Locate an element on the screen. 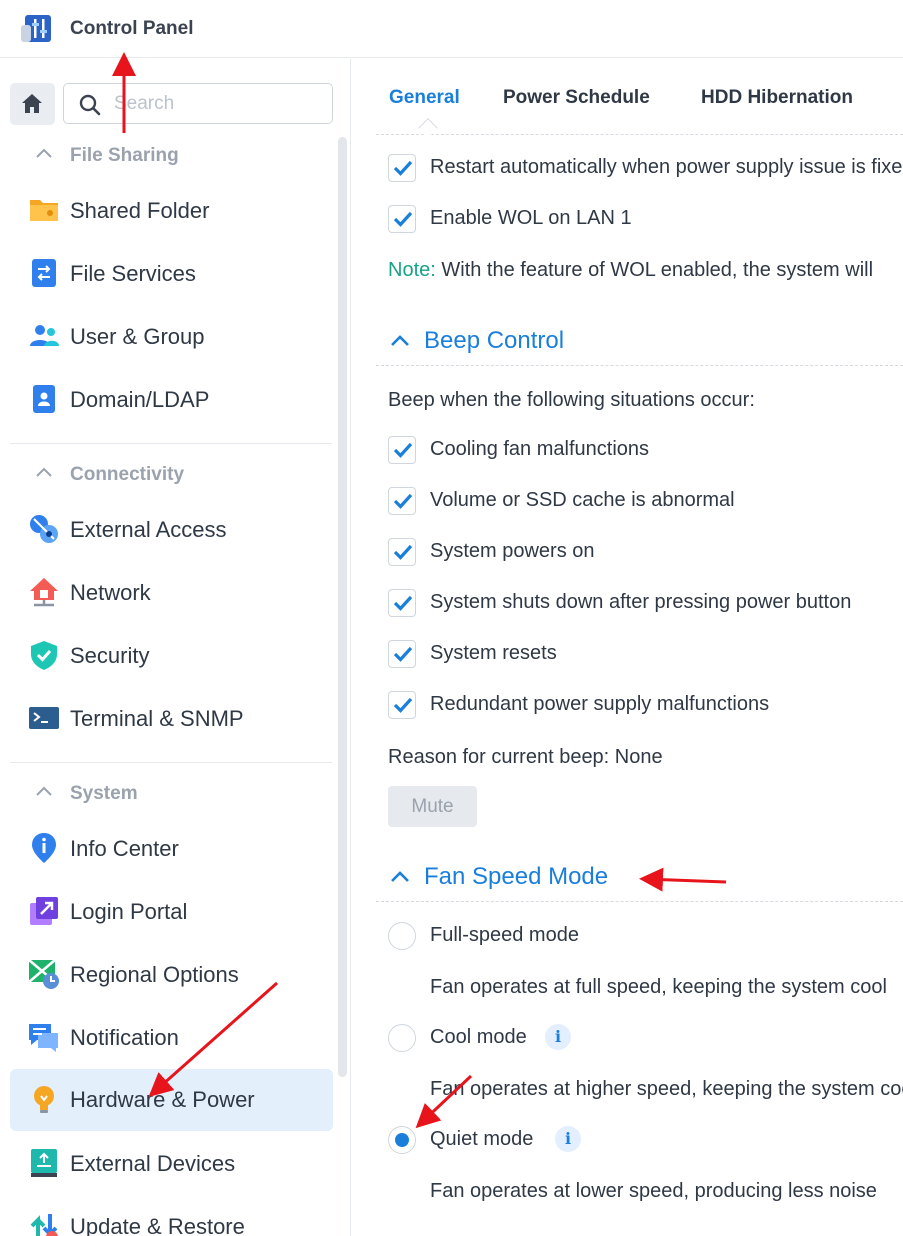 The image size is (903, 1236). wol-checkbox is located at coordinates (402, 219).